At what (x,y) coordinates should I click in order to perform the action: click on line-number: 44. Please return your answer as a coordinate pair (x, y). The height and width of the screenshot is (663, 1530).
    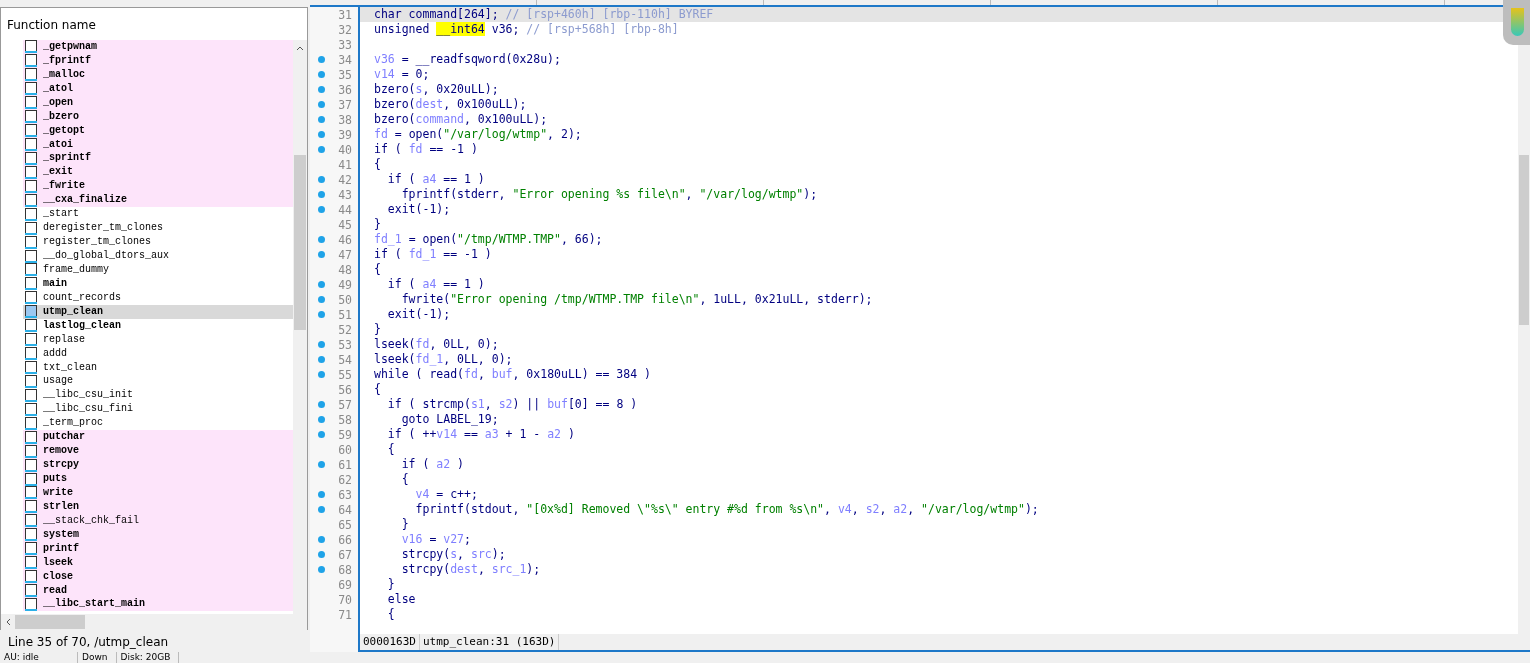
    Looking at the image, I should click on (345, 209).